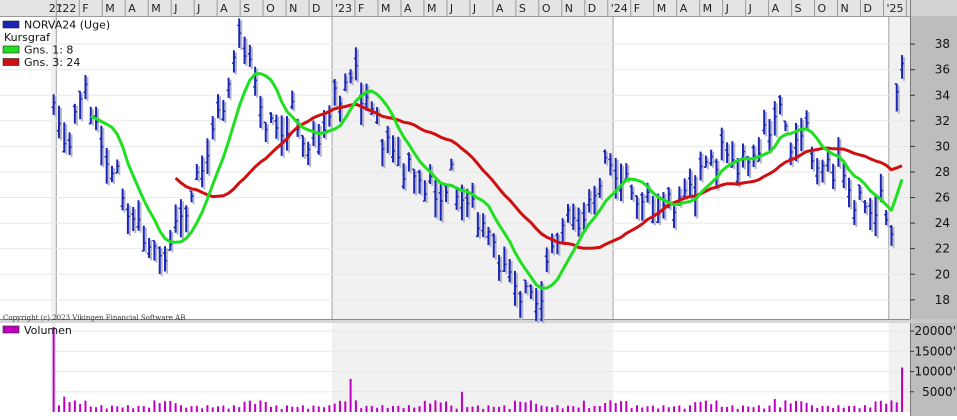 This screenshot has width=957, height=420. I want to click on legend-label: NORVA24 (Uge), so click(67, 25).